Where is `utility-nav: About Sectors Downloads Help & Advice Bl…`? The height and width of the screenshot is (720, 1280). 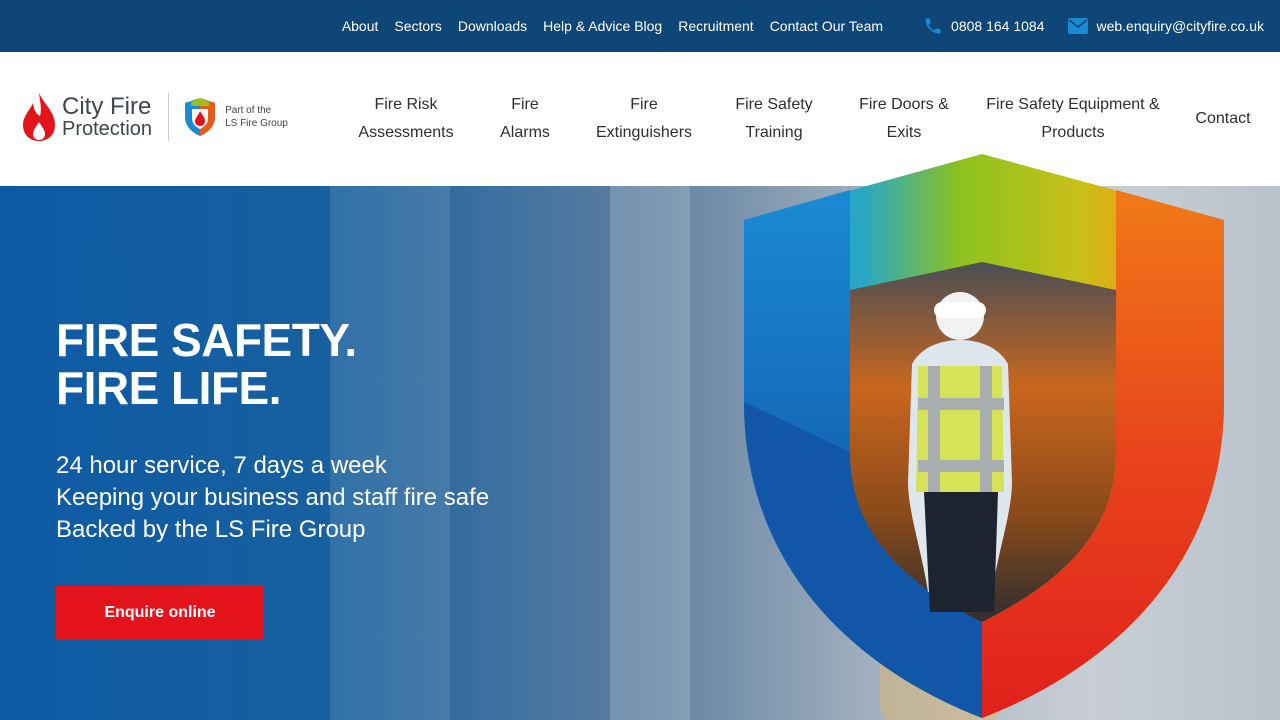 utility-nav: About Sectors Downloads Help & Advice Bl… is located at coordinates (612, 26).